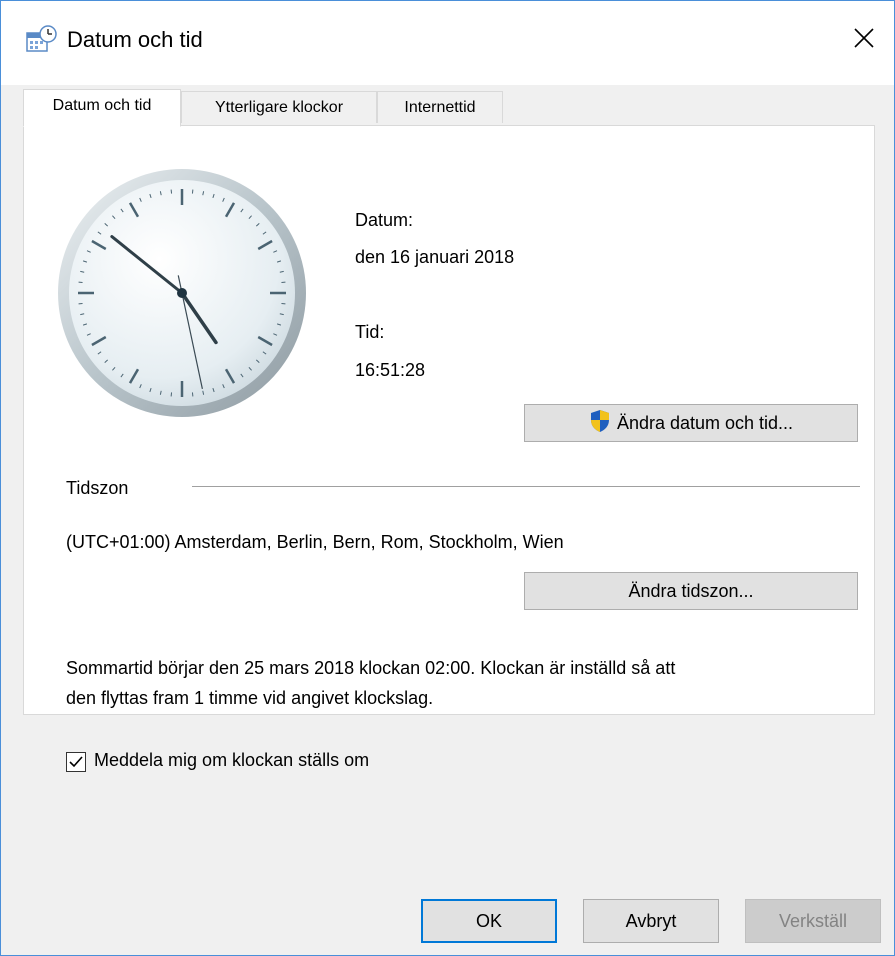  What do you see at coordinates (489, 921) in the screenshot?
I see `ok-button: OK` at bounding box center [489, 921].